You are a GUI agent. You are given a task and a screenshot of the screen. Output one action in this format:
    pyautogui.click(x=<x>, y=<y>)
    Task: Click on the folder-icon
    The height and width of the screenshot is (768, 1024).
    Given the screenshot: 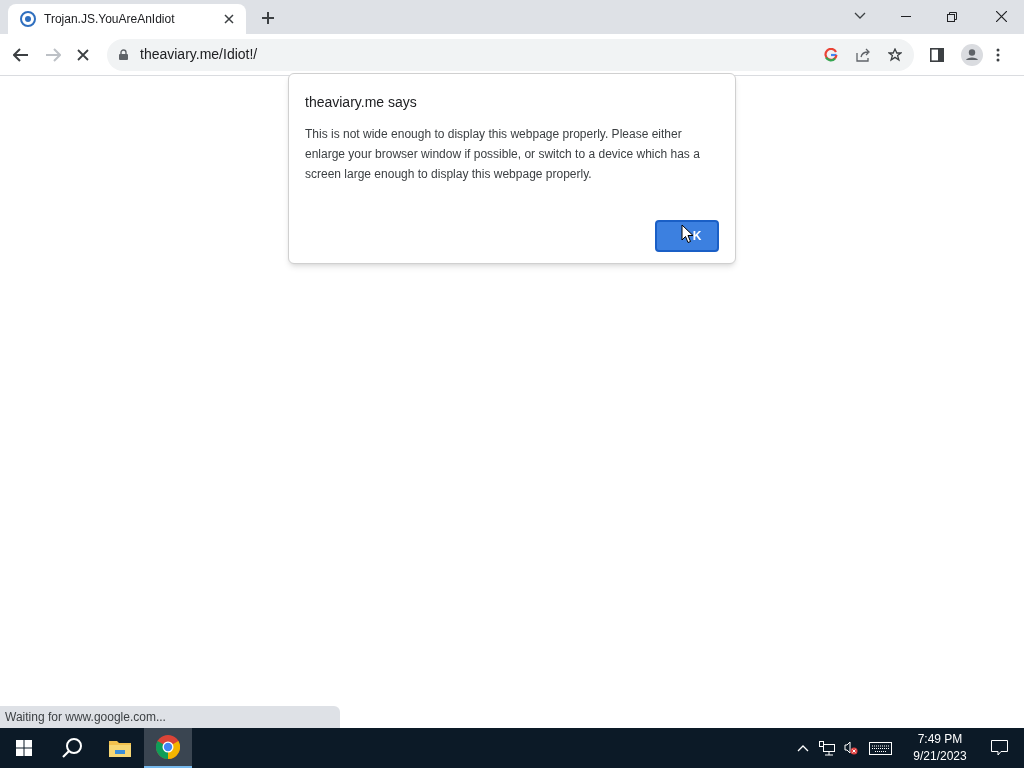 What is the action you would take?
    pyautogui.click(x=120, y=748)
    